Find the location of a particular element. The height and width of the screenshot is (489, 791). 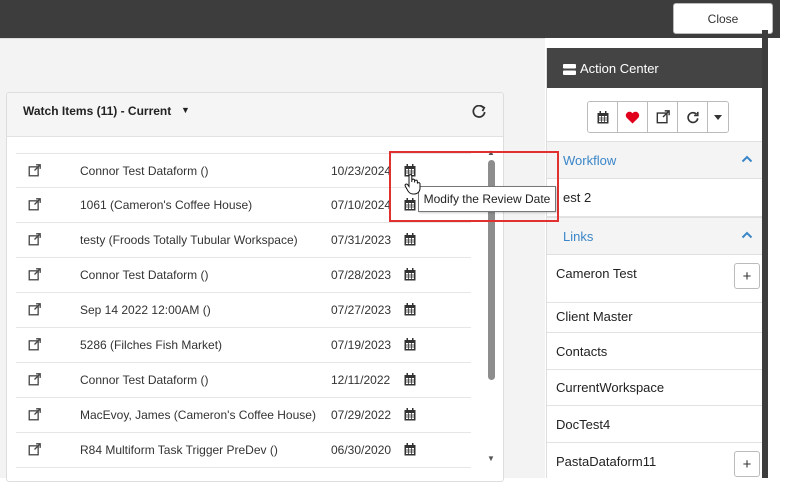

list-item: Connor Test Dataform () 07/28/2023 is located at coordinates (243, 275).